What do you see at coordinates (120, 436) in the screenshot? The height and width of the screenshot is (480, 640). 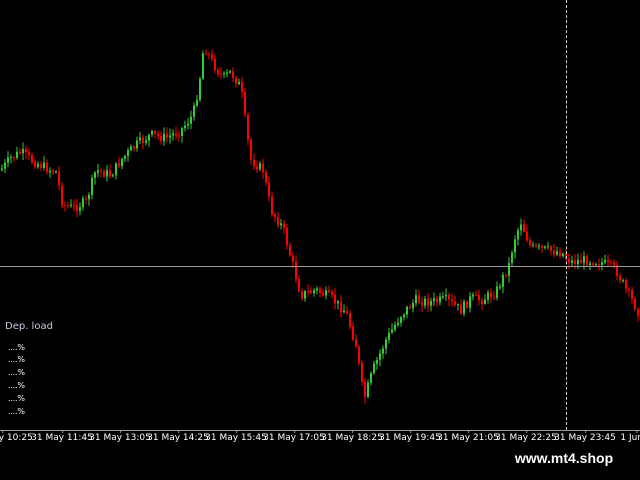 I see `time-tick: 31 May 13:05` at bounding box center [120, 436].